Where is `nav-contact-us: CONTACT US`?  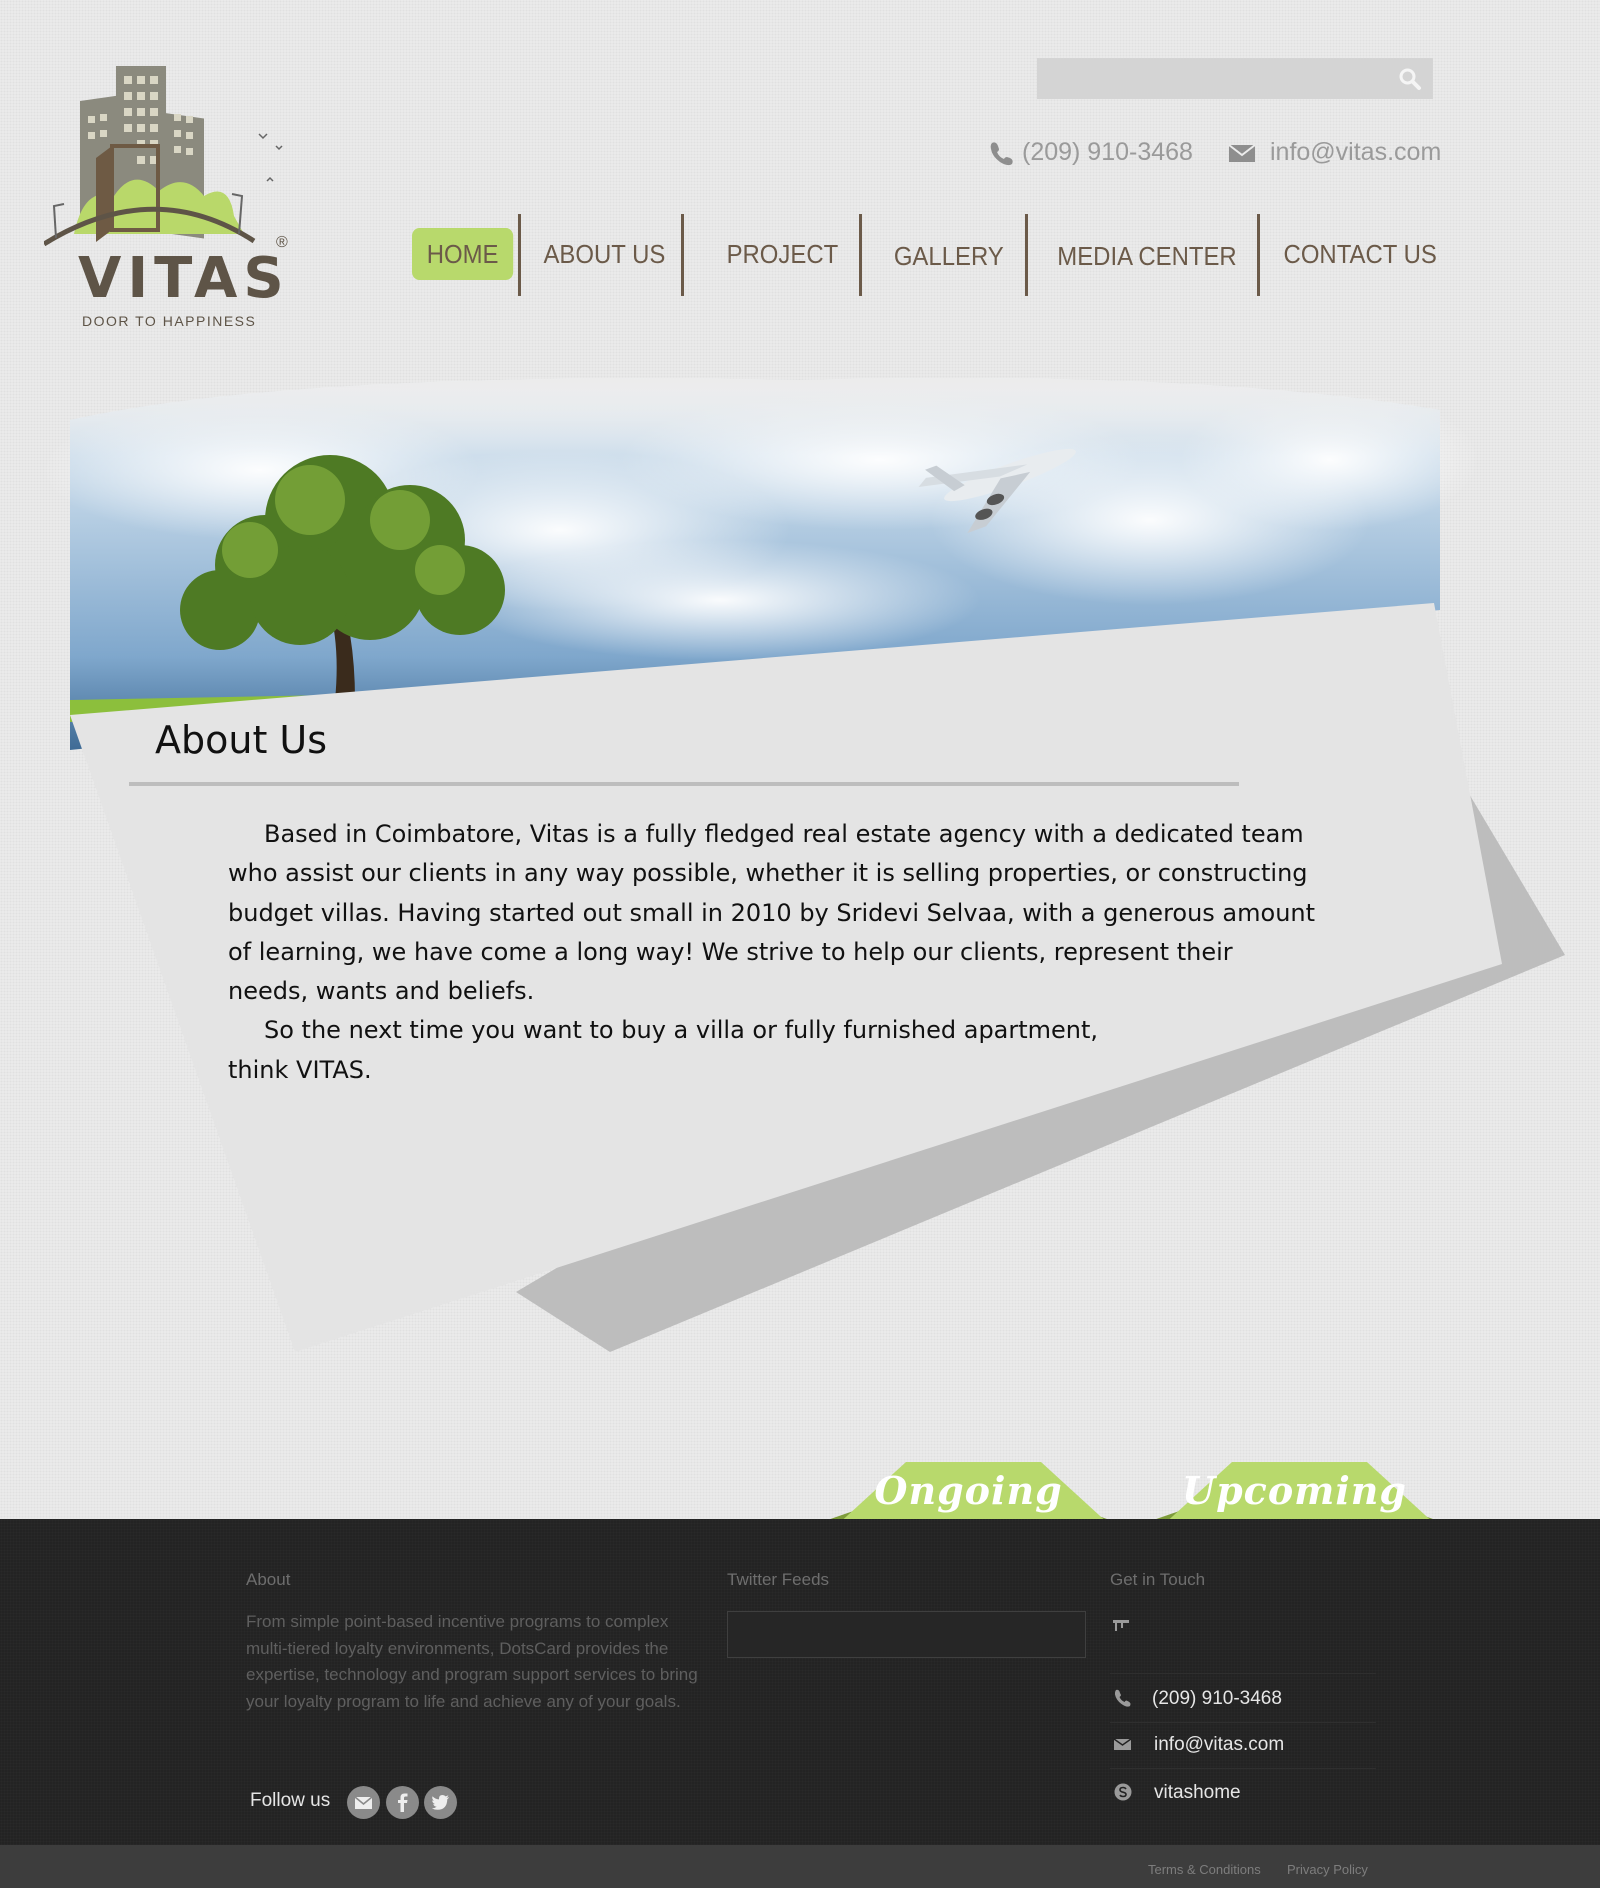
nav-contact-us: CONTACT US is located at coordinates (1360, 254).